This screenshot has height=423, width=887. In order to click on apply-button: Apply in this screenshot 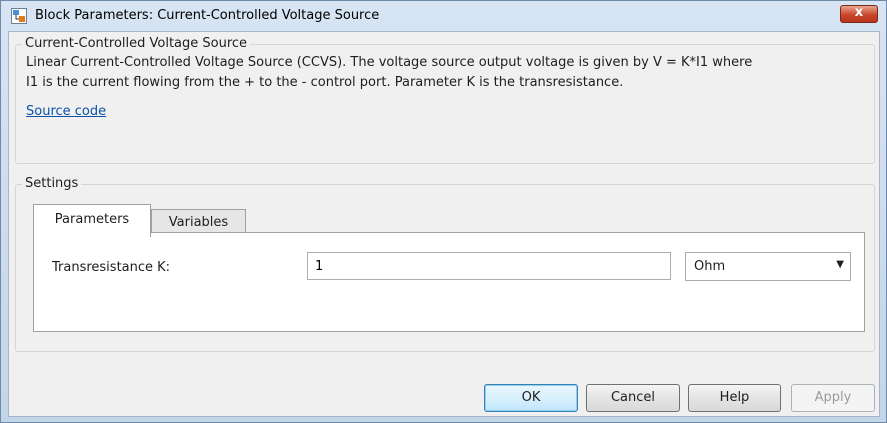, I will do `click(833, 398)`.